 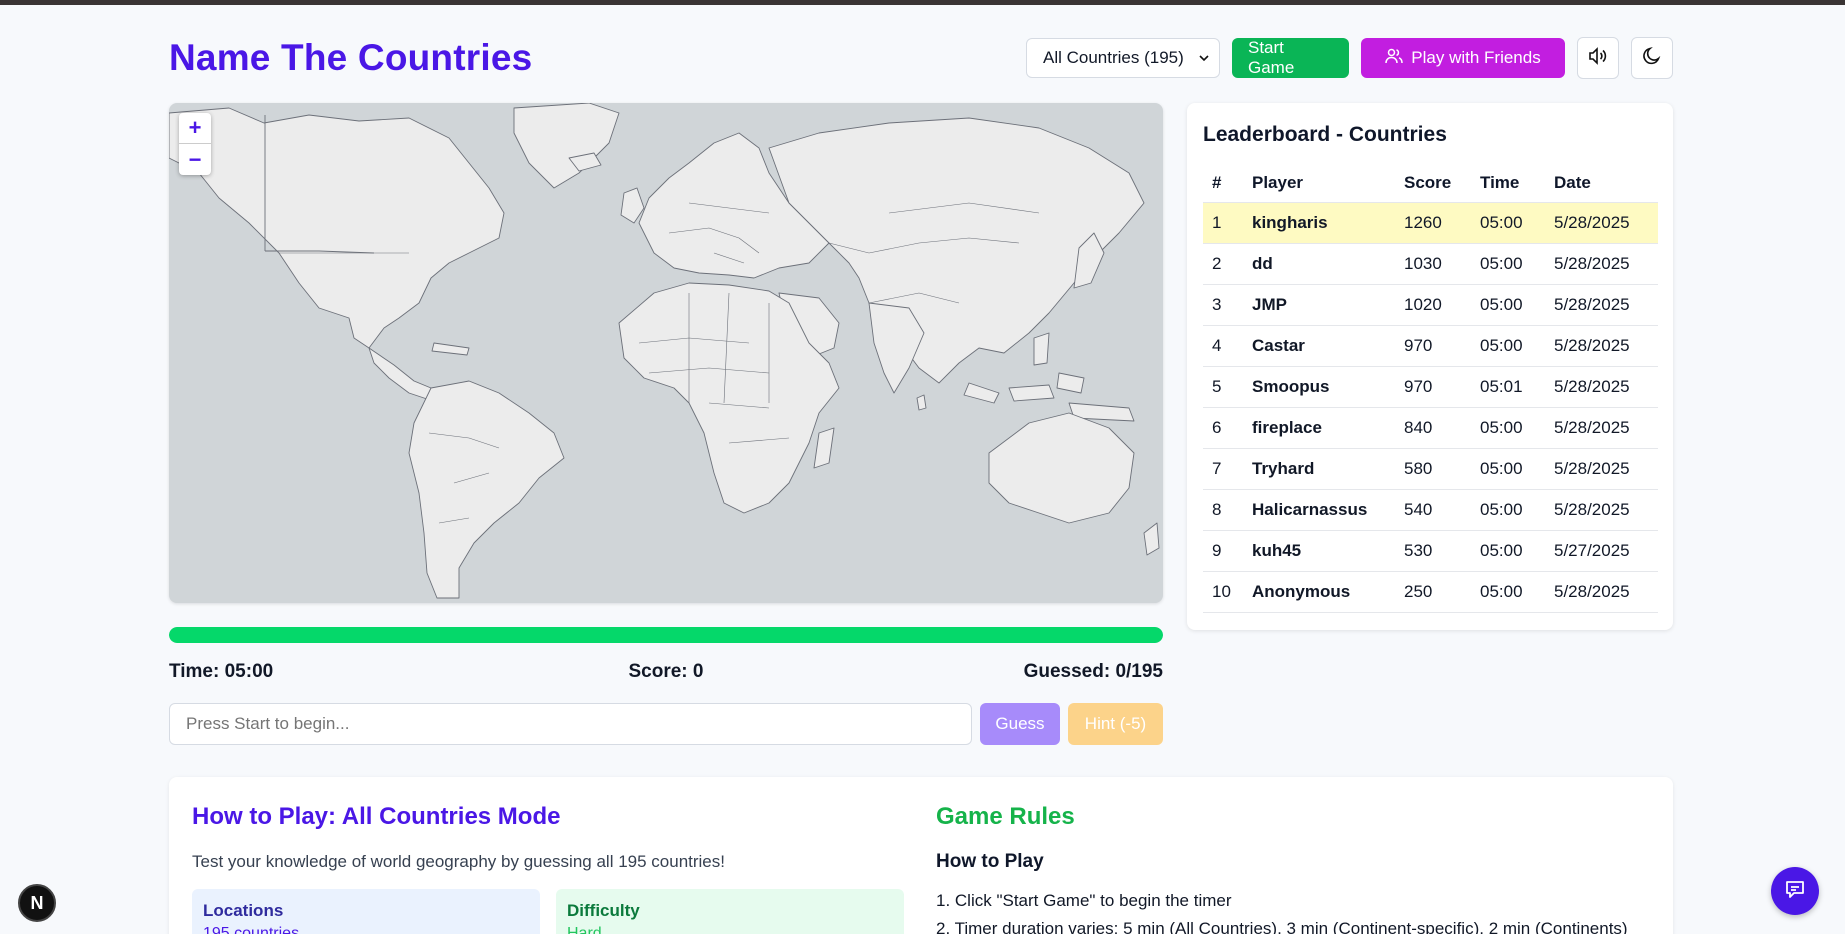 I want to click on game-stats: Time: 05:00 Score: 0 Guessed: 0/195, so click(x=666, y=672).